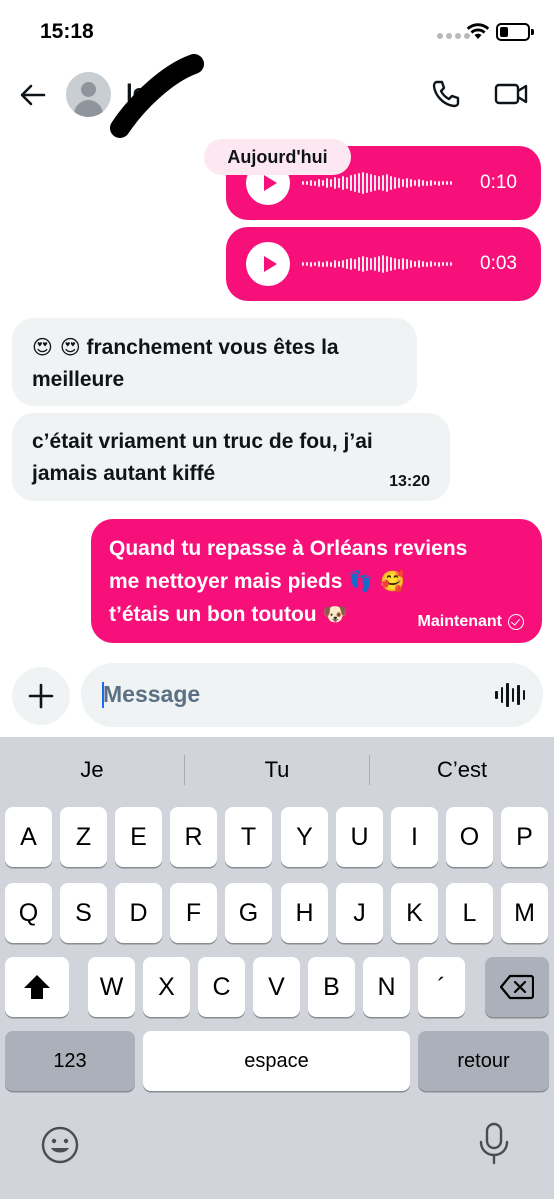 The width and height of the screenshot is (554, 1199). I want to click on plus-icon, so click(41, 696).